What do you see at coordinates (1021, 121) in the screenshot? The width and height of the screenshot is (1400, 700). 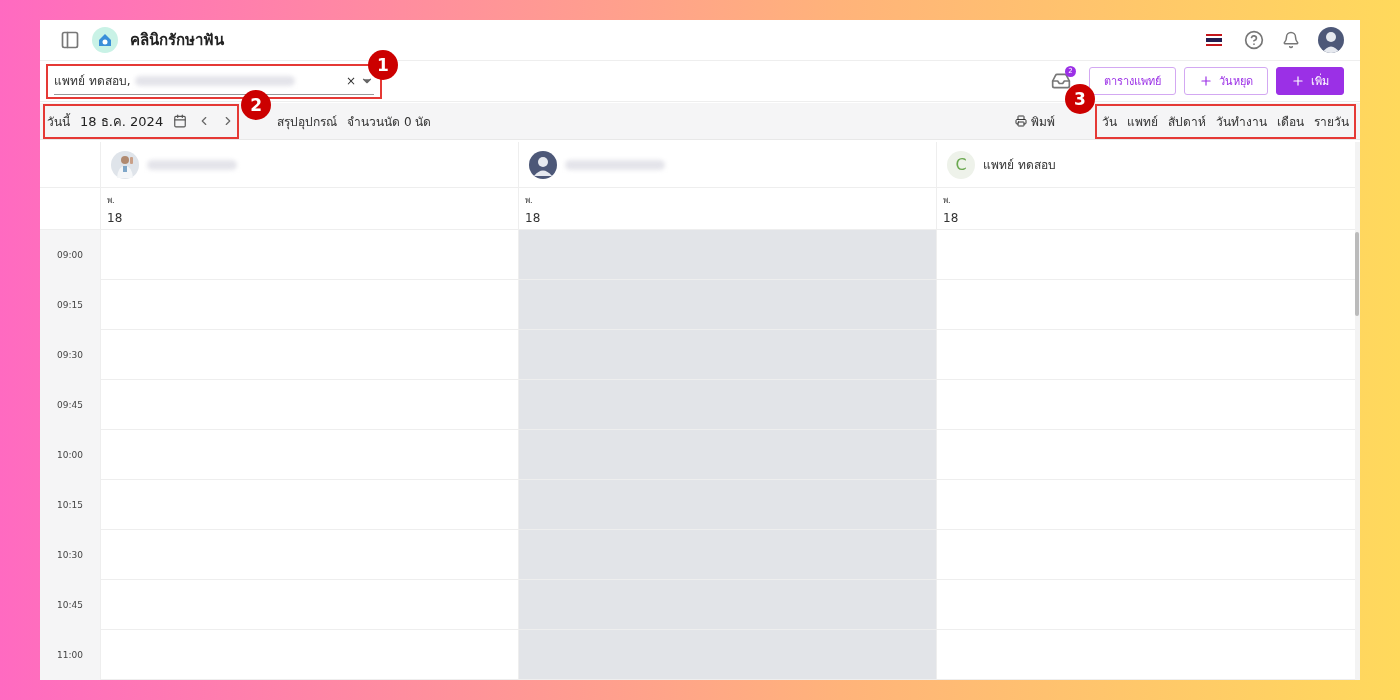 I see `printer-icon` at bounding box center [1021, 121].